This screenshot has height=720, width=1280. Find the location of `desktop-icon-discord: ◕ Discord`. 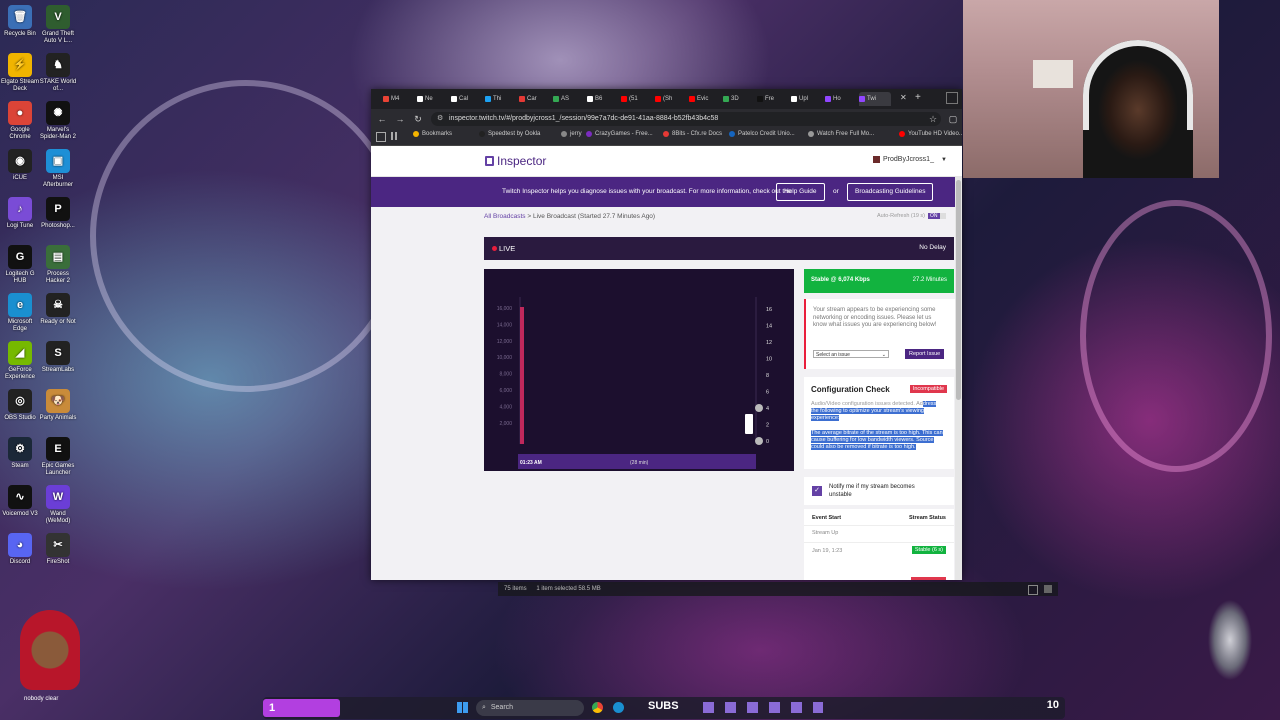

desktop-icon-discord: ◕ Discord is located at coordinates (20, 549).